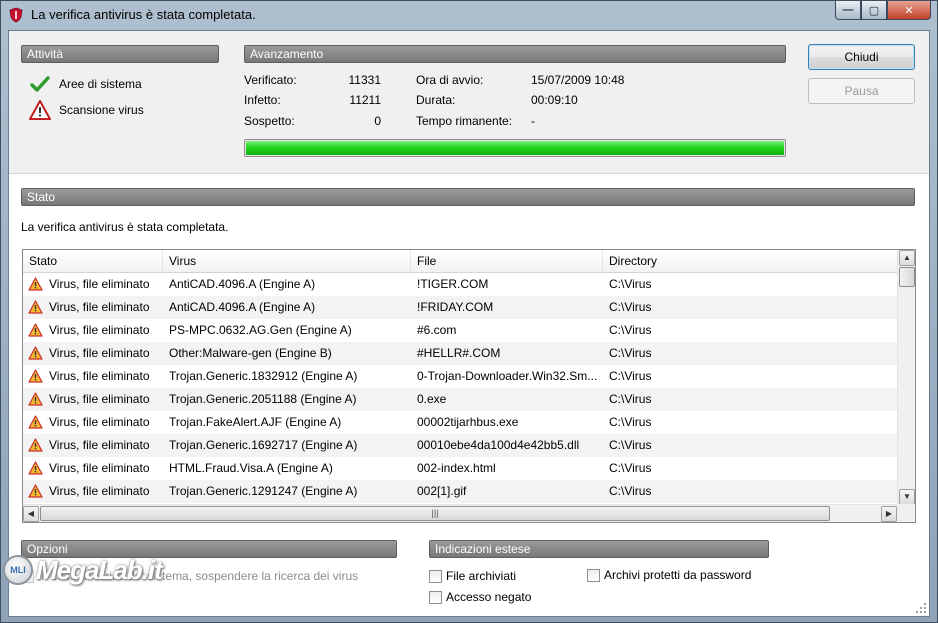  I want to click on suspect-value: 0, so click(377, 121).